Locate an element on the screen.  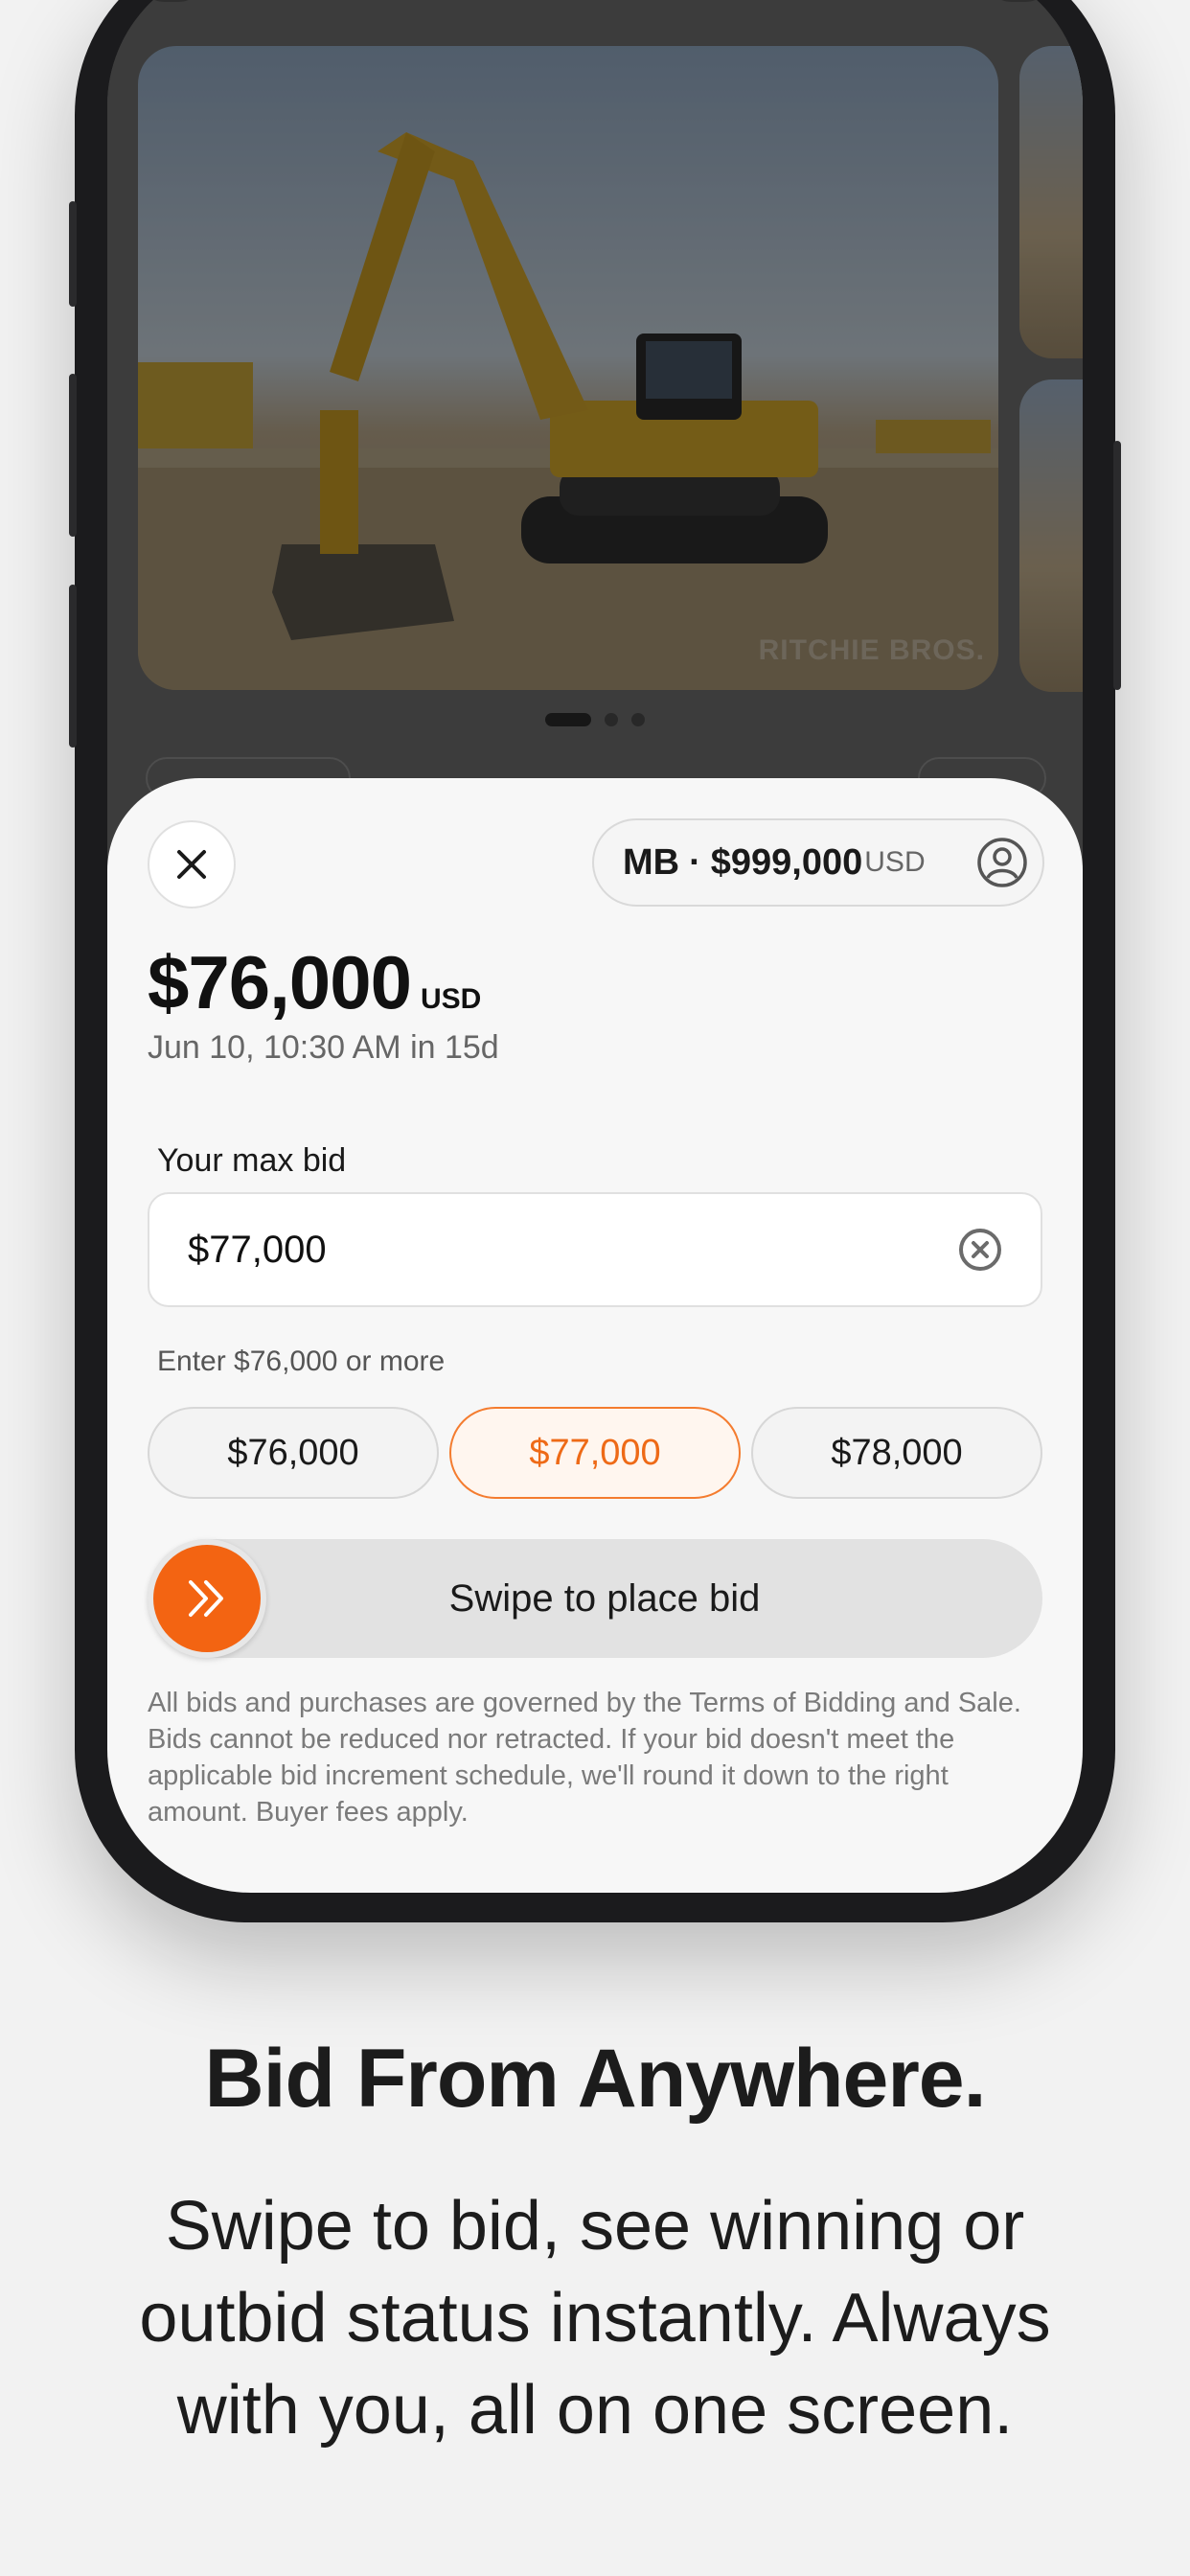
max-bid-field is located at coordinates (595, 1249).